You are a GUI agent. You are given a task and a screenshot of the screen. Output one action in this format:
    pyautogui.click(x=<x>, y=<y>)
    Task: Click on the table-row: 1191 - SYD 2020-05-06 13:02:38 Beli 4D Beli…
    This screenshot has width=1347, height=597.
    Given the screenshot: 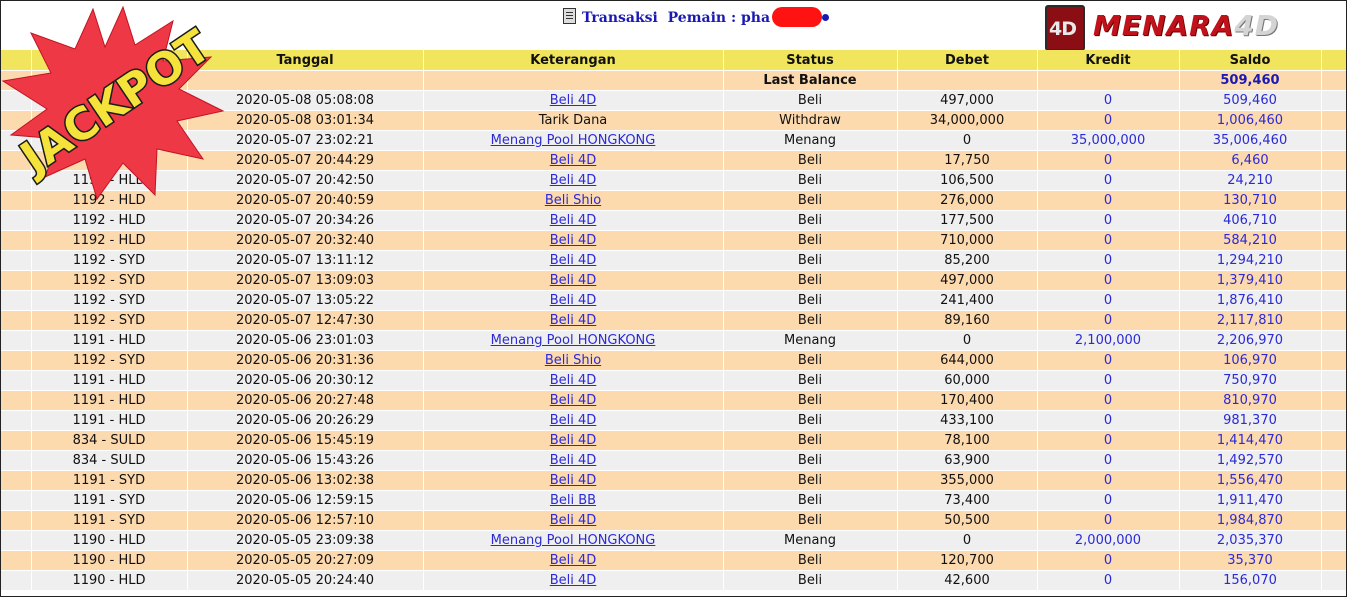 What is the action you would take?
    pyautogui.click(x=673, y=480)
    